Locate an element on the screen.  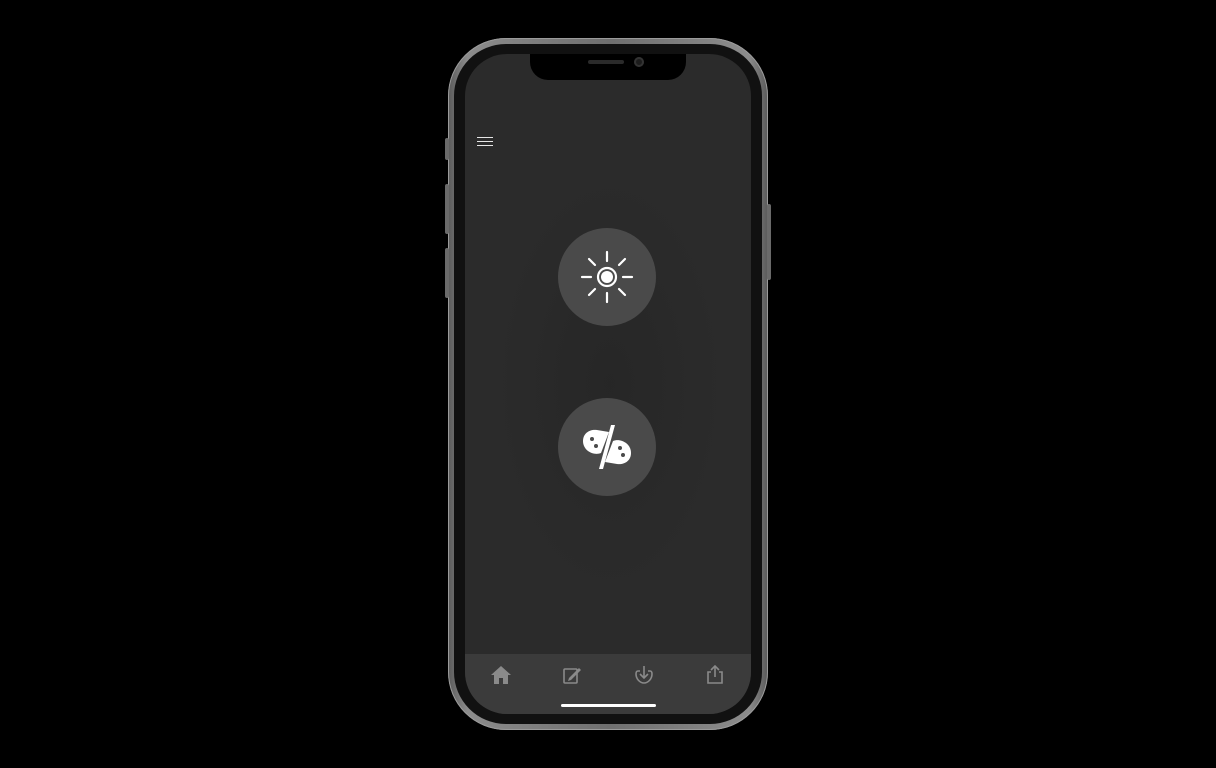
brightness-button is located at coordinates (607, 277).